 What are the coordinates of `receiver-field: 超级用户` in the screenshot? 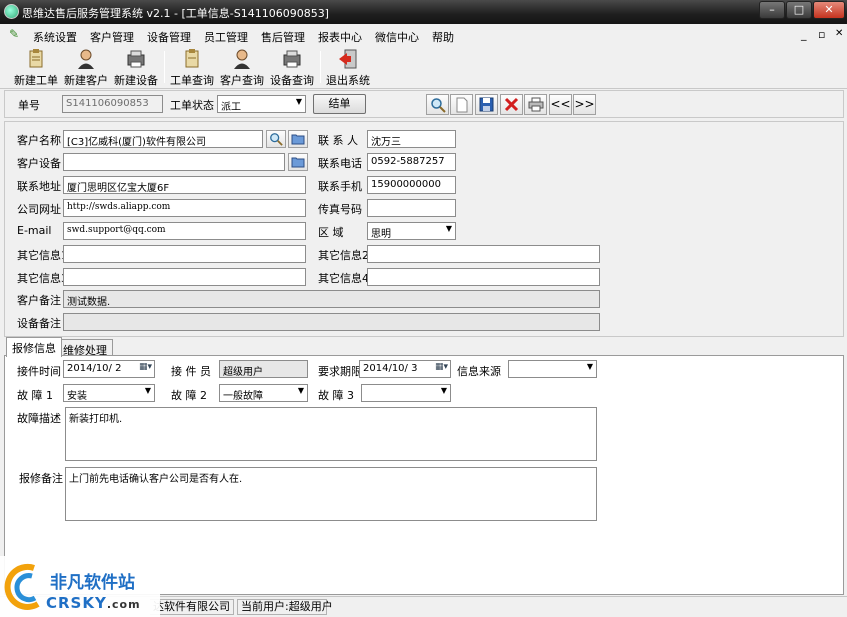 It's located at (263, 369).